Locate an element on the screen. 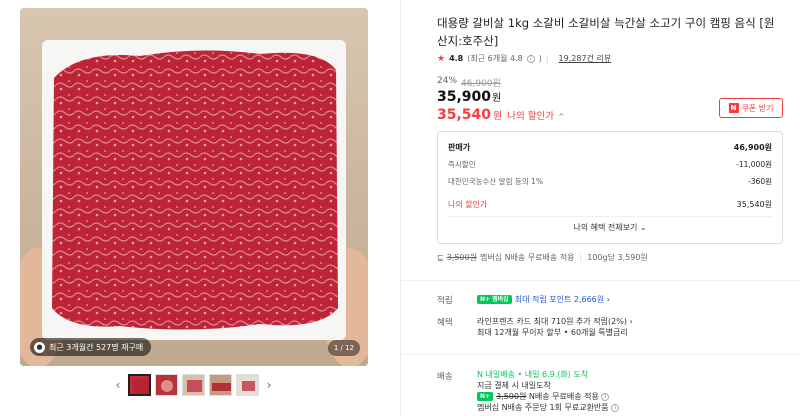 This screenshot has width=800, height=416. my-discount-price: 35,540 원 나의 할인가 ^ is located at coordinates (501, 115).